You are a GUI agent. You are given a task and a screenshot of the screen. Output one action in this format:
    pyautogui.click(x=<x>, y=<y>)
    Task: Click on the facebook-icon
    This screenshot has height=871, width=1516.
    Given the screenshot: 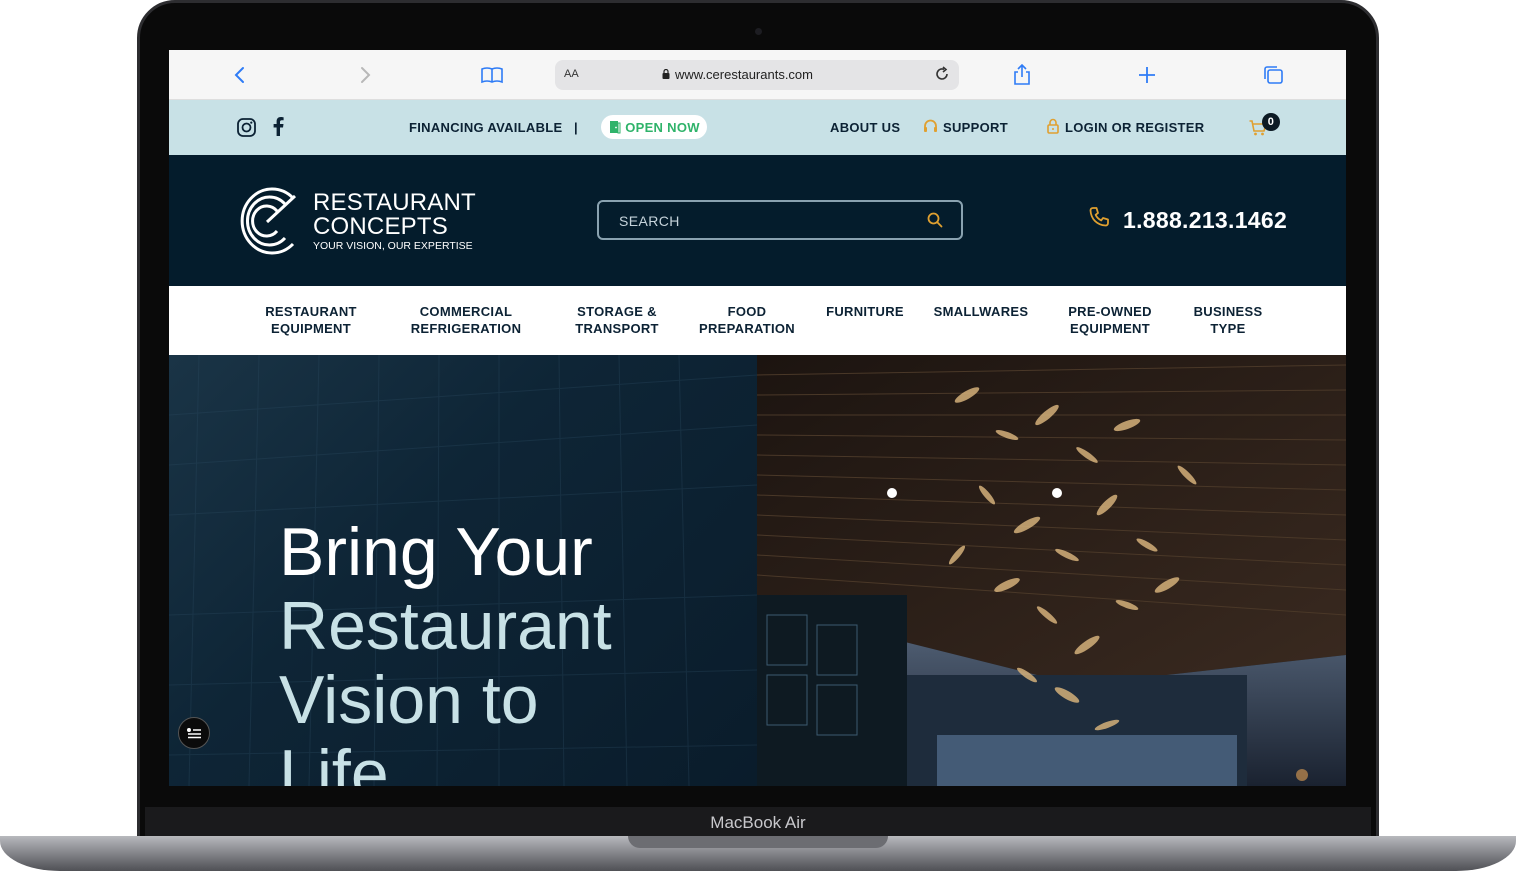 What is the action you would take?
    pyautogui.click(x=278, y=126)
    